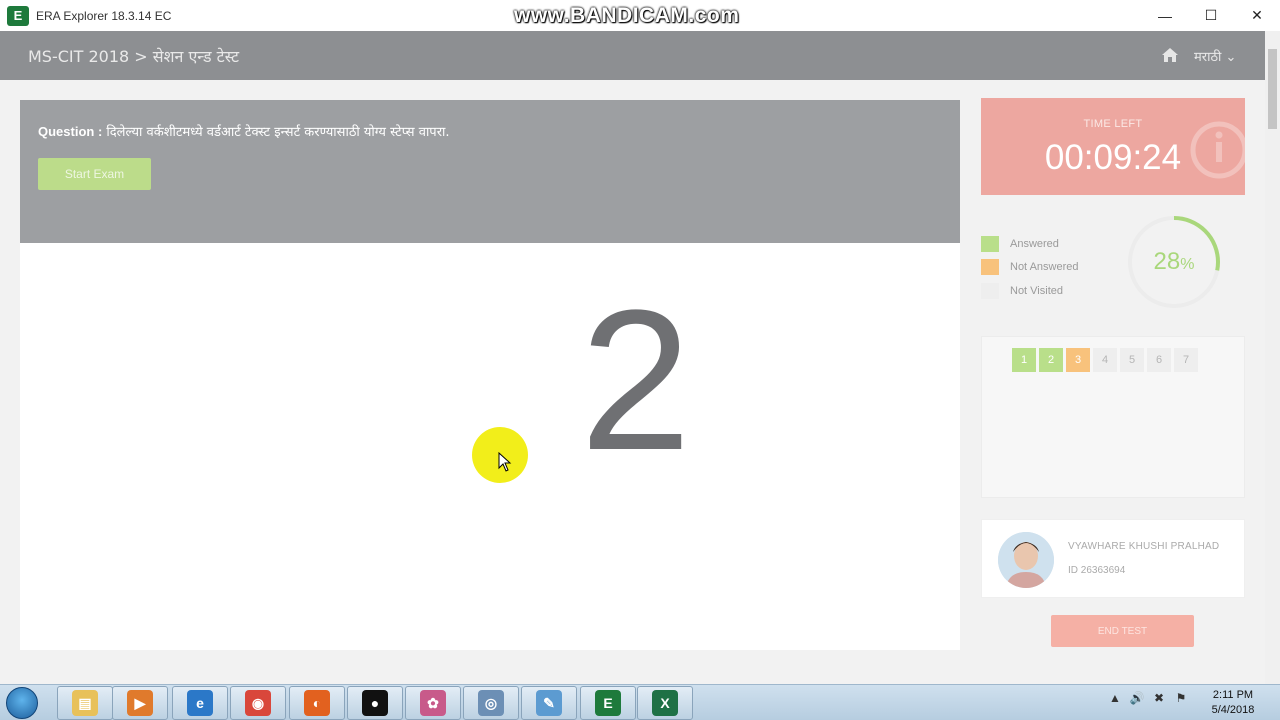 The width and height of the screenshot is (1280, 720). I want to click on end-test-button: END TEST, so click(1122, 631).